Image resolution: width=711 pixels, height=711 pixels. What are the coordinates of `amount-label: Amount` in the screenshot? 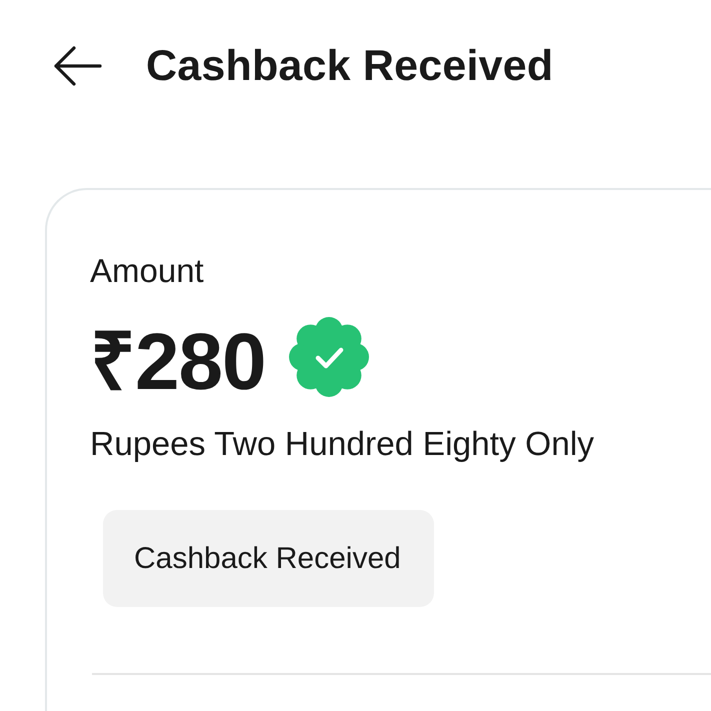 It's located at (147, 271).